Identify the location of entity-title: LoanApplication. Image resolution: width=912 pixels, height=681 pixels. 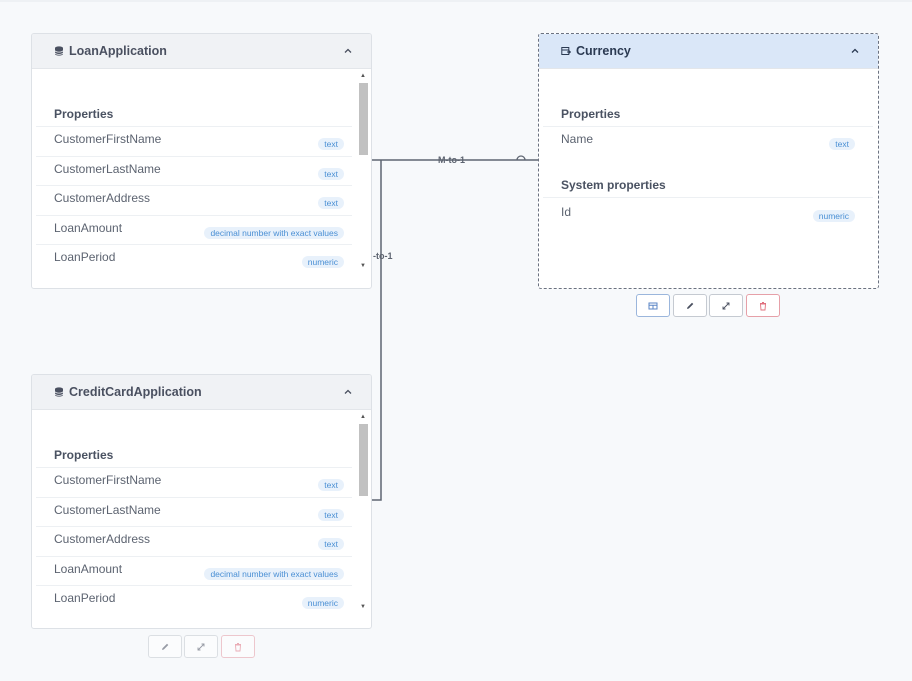
(110, 51).